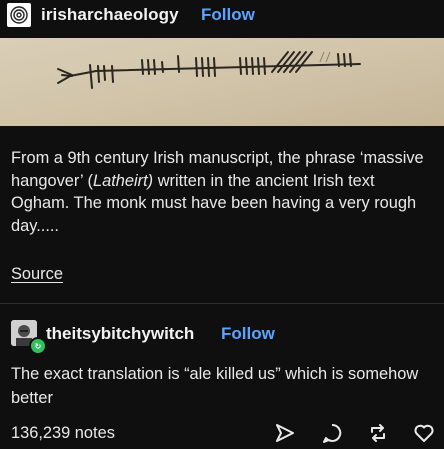 The height and width of the screenshot is (449, 444). What do you see at coordinates (285, 433) in the screenshot?
I see `share-icon` at bounding box center [285, 433].